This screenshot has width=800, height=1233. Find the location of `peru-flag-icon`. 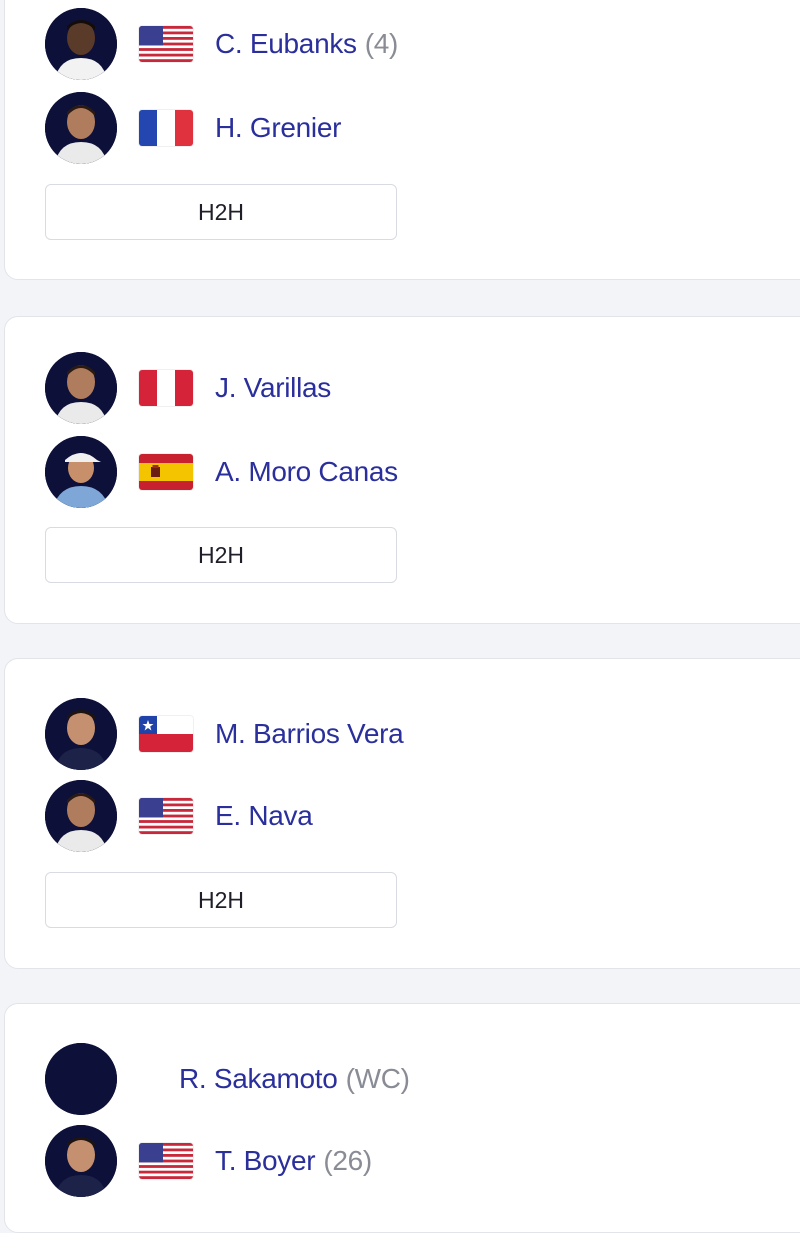

peru-flag-icon is located at coordinates (166, 388).